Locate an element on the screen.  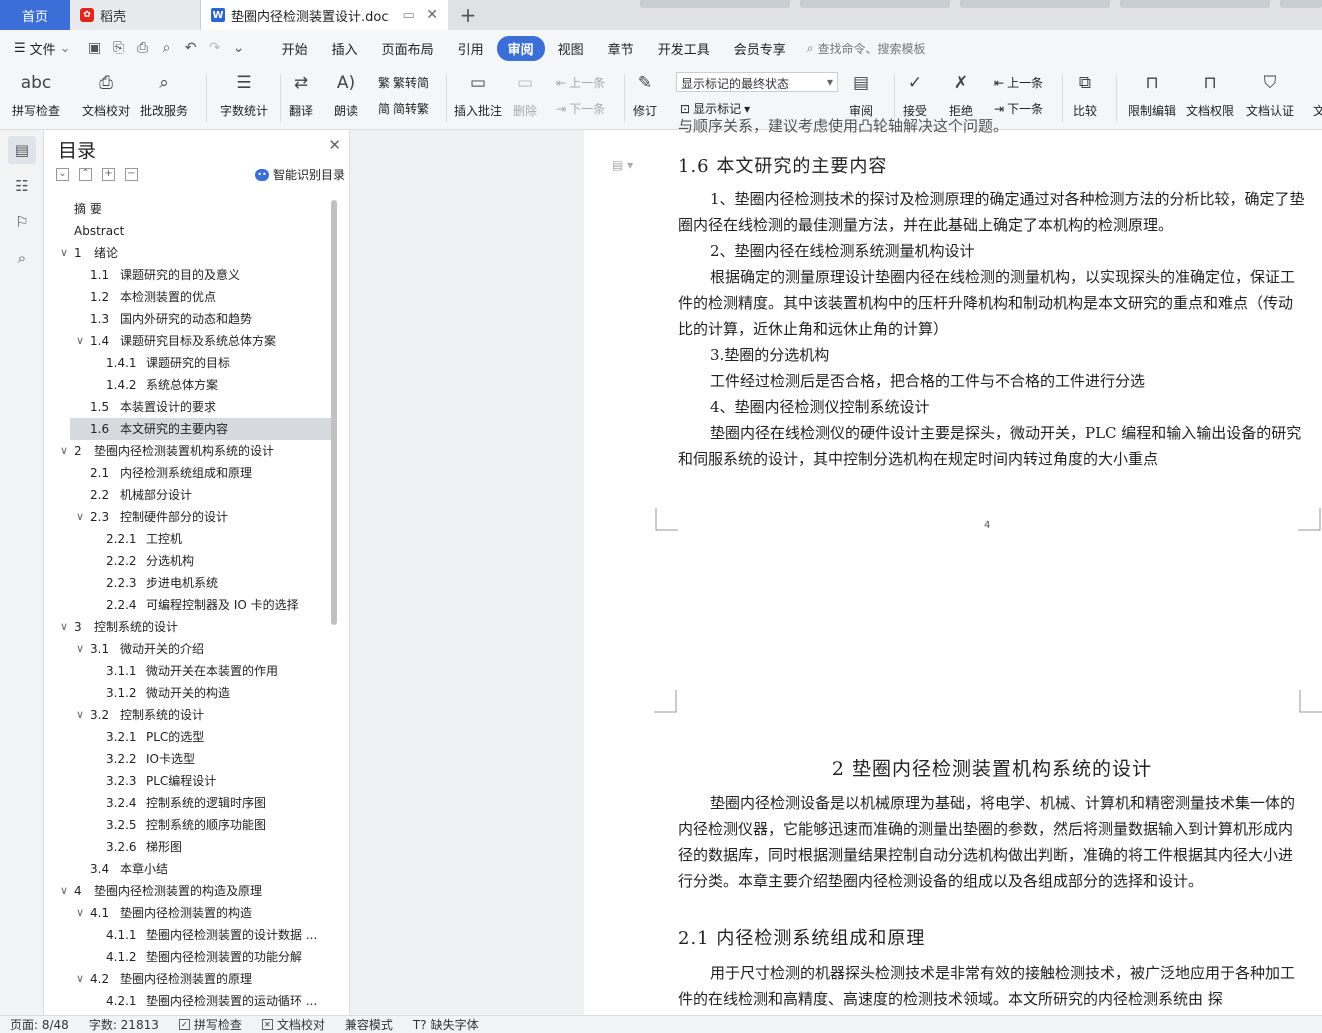
prev-comment-button: ⇤ 上一条 is located at coordinates (580, 82).